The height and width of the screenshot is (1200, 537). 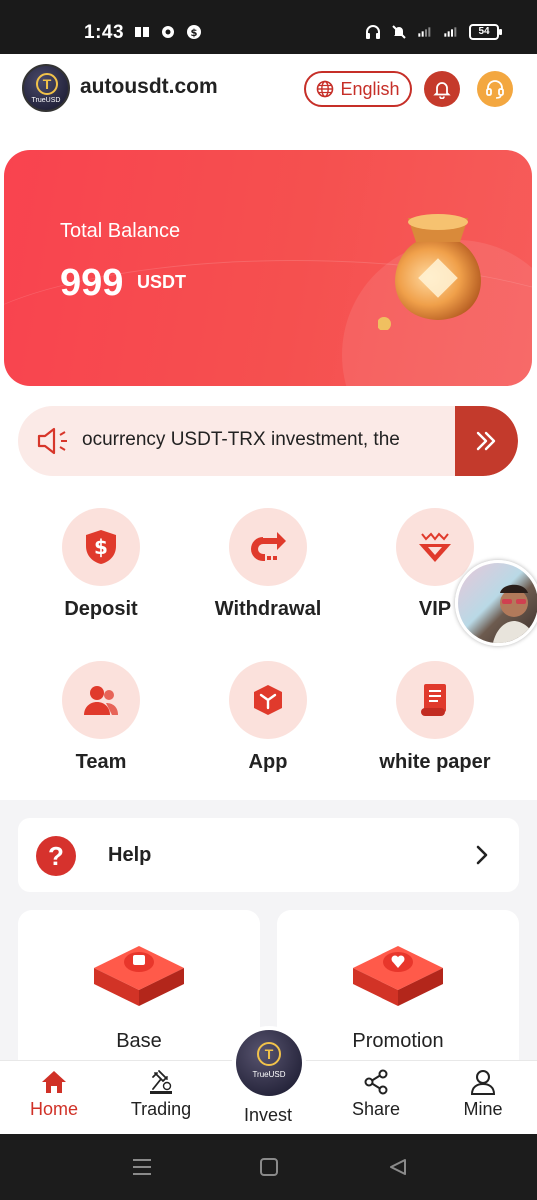 What do you see at coordinates (433, 32) in the screenshot?
I see `status-icons-right: 54` at bounding box center [433, 32].